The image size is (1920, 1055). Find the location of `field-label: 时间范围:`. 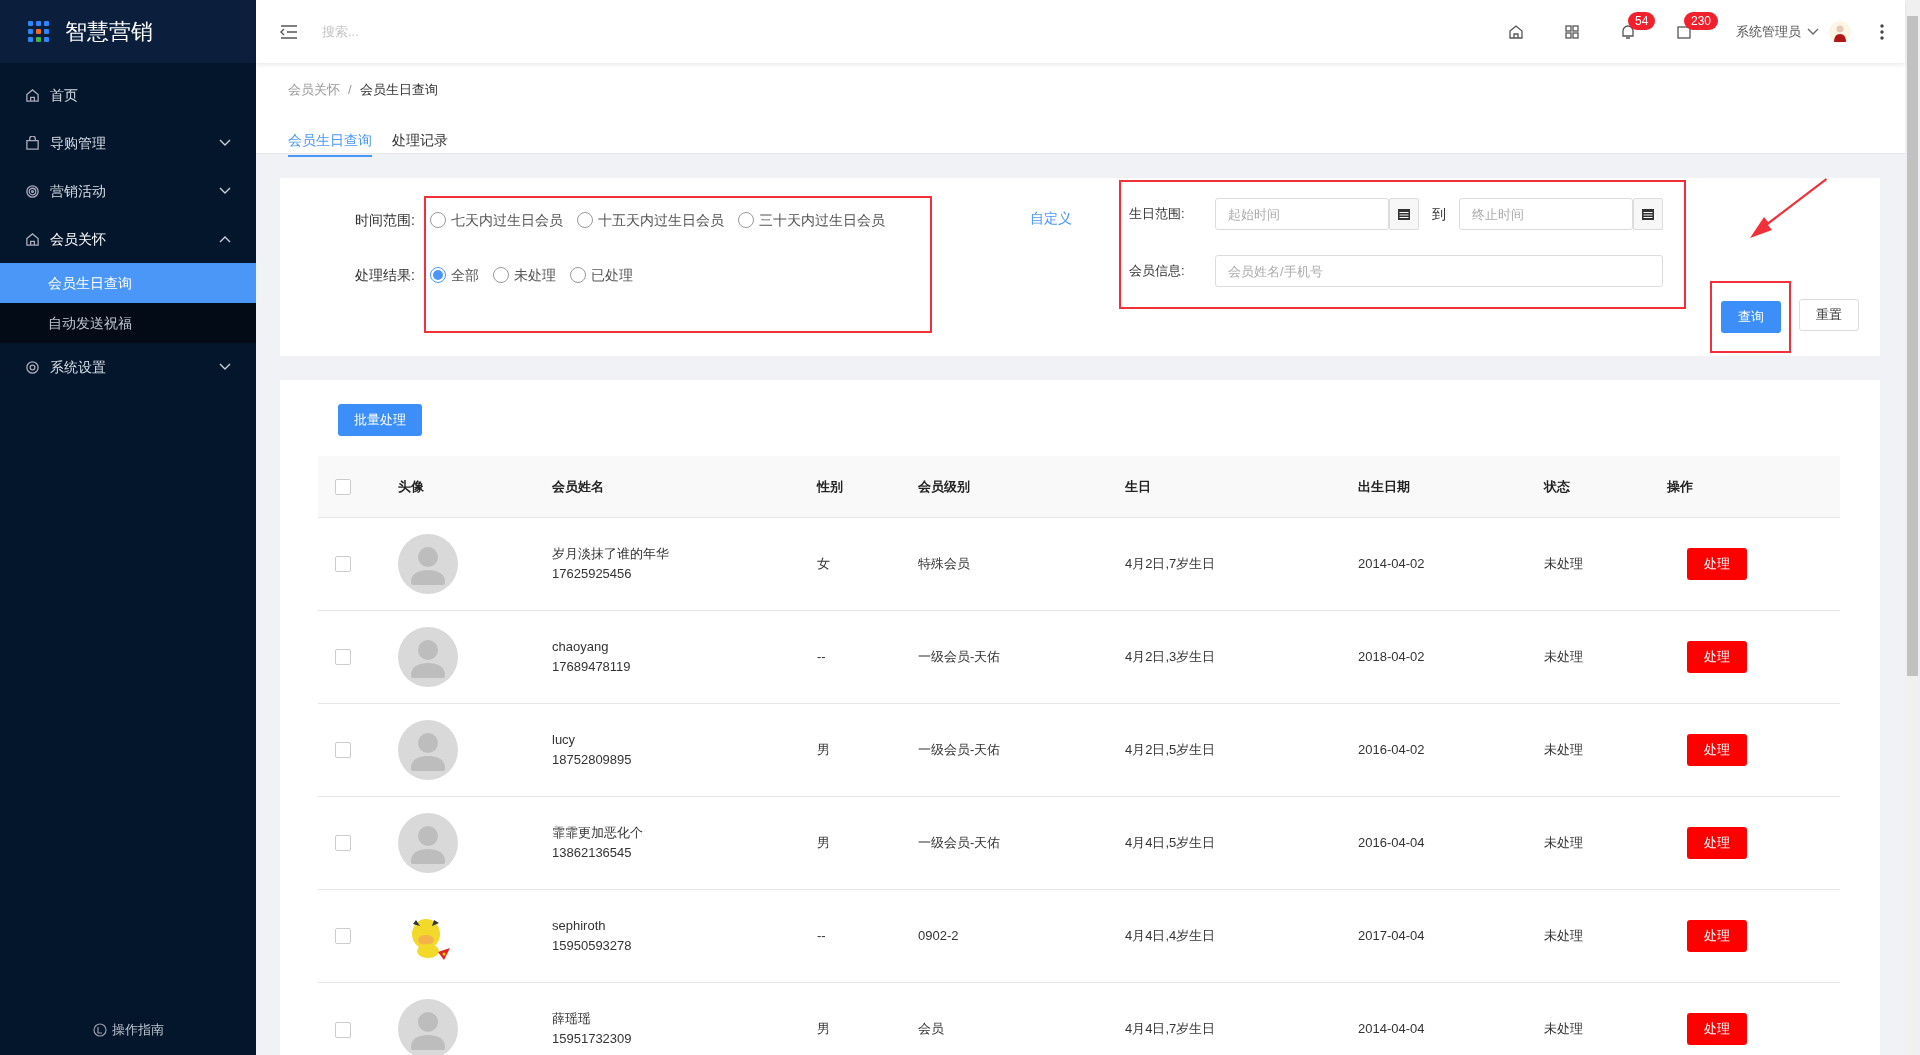

field-label: 时间范围: is located at coordinates (384, 220).